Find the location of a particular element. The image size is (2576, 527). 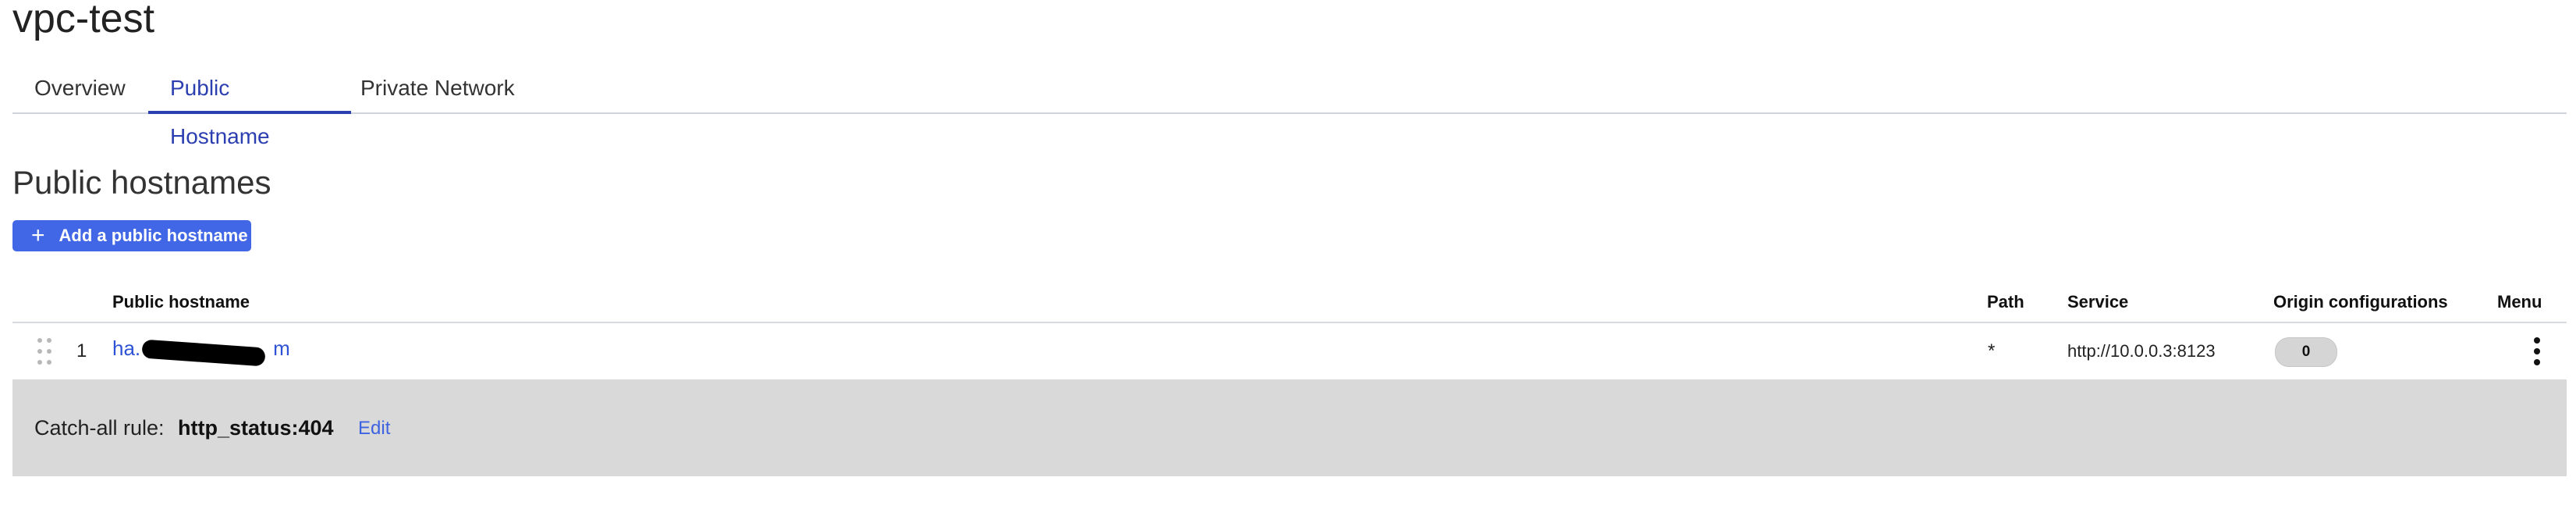

hostname-prefix: ha. is located at coordinates (126, 348).